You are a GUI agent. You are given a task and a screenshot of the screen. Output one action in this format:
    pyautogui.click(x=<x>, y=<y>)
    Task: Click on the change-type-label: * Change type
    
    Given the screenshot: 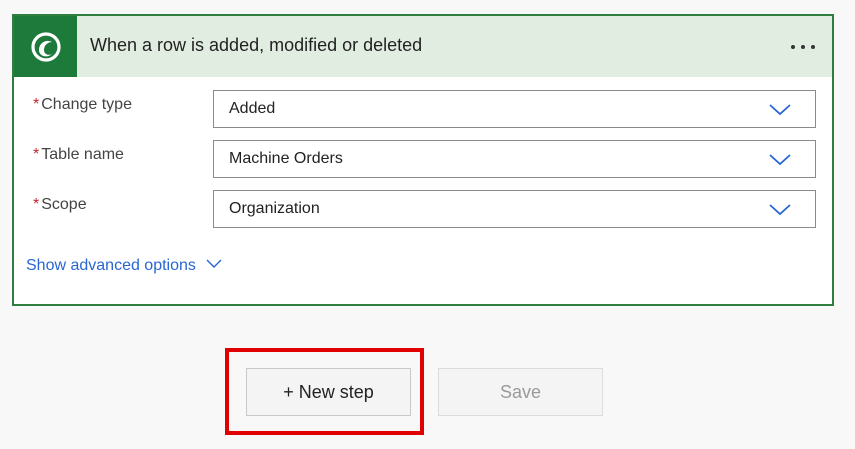 What is the action you would take?
    pyautogui.click(x=82, y=105)
    